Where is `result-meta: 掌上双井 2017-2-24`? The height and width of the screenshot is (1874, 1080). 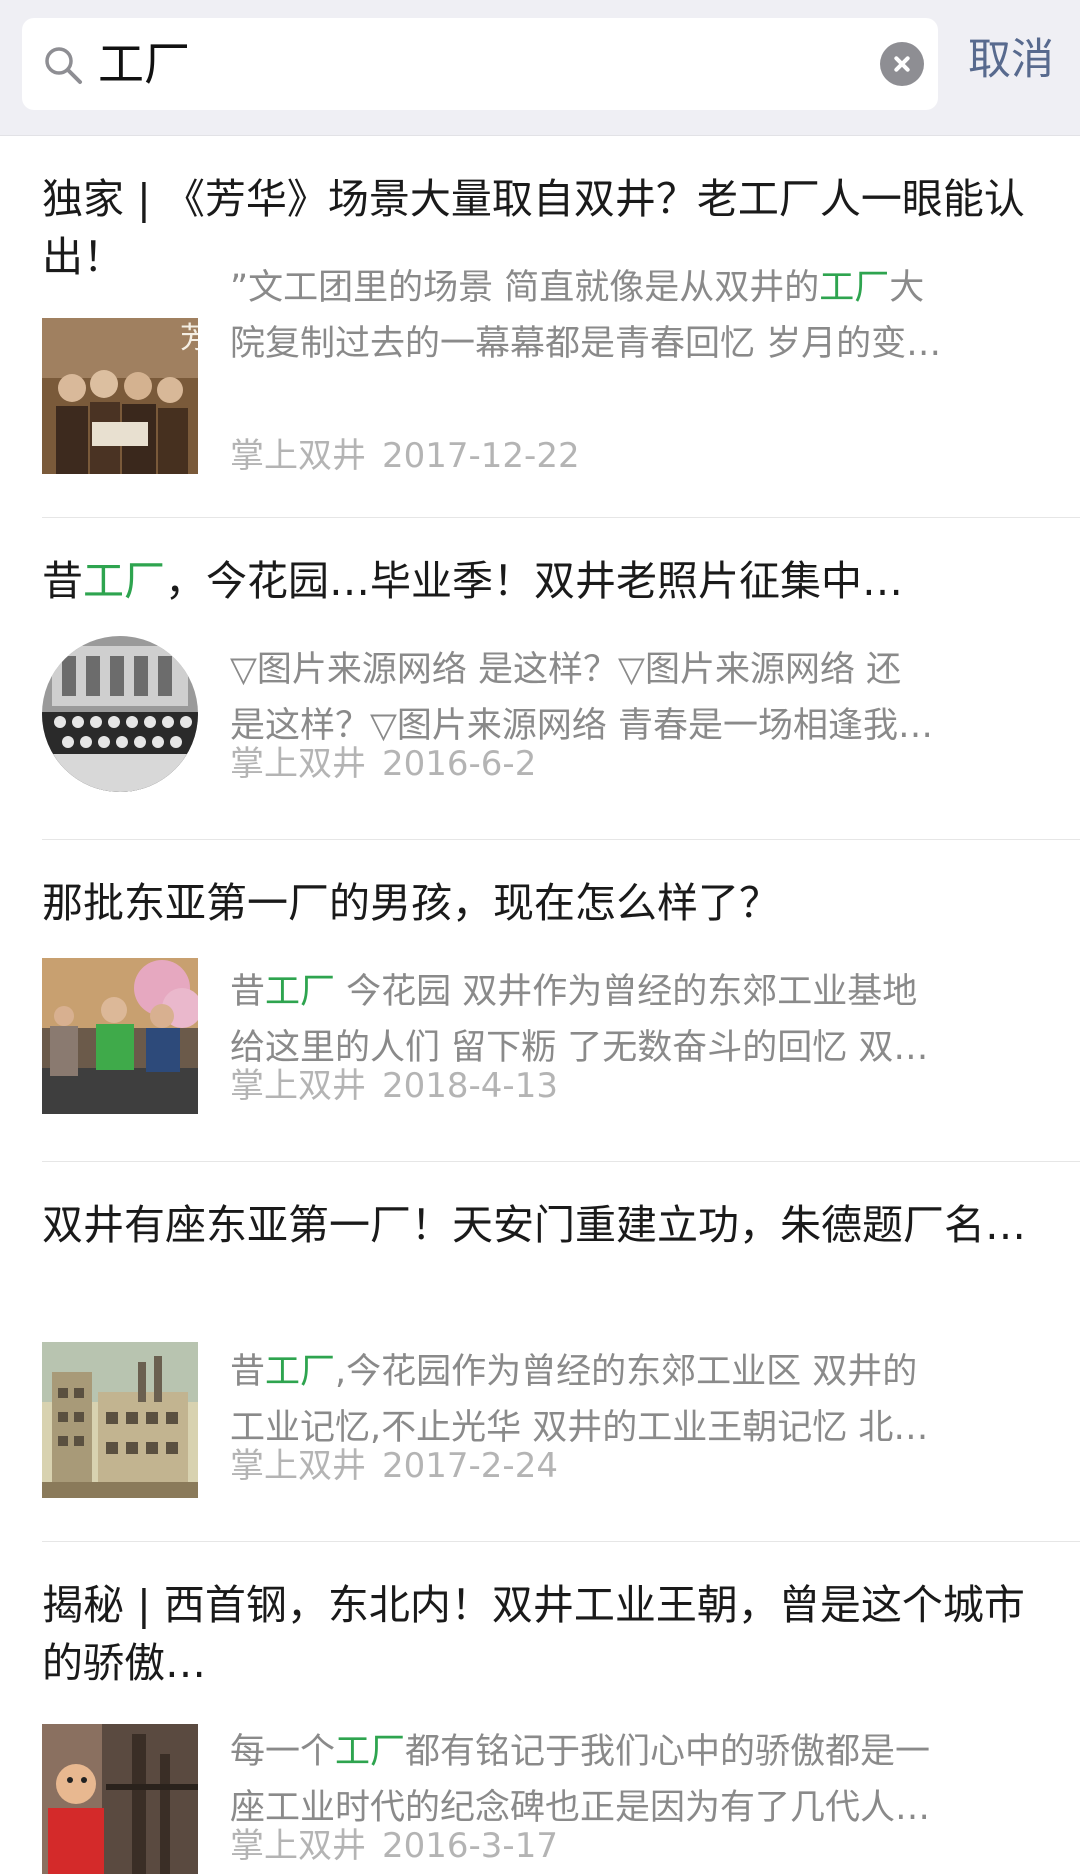 result-meta: 掌上双井 2017-2-24 is located at coordinates (394, 1466).